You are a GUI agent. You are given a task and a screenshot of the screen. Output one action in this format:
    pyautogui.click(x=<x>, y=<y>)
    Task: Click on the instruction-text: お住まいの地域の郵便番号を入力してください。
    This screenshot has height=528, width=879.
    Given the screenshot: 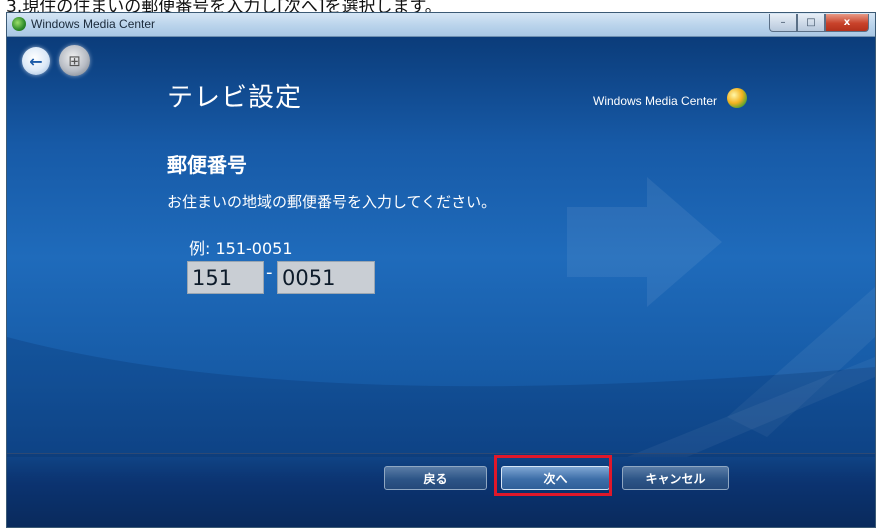 What is the action you would take?
    pyautogui.click(x=332, y=202)
    